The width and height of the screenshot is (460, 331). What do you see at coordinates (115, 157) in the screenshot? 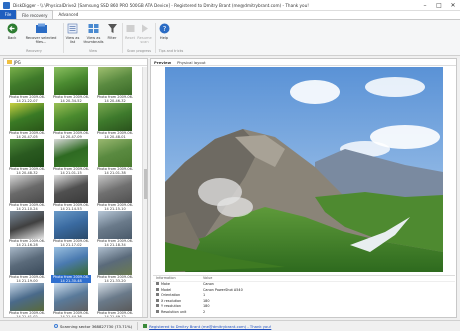
I see `thumbnail-item: Photo from 2009-06-14 21-01-38` at bounding box center [115, 157].